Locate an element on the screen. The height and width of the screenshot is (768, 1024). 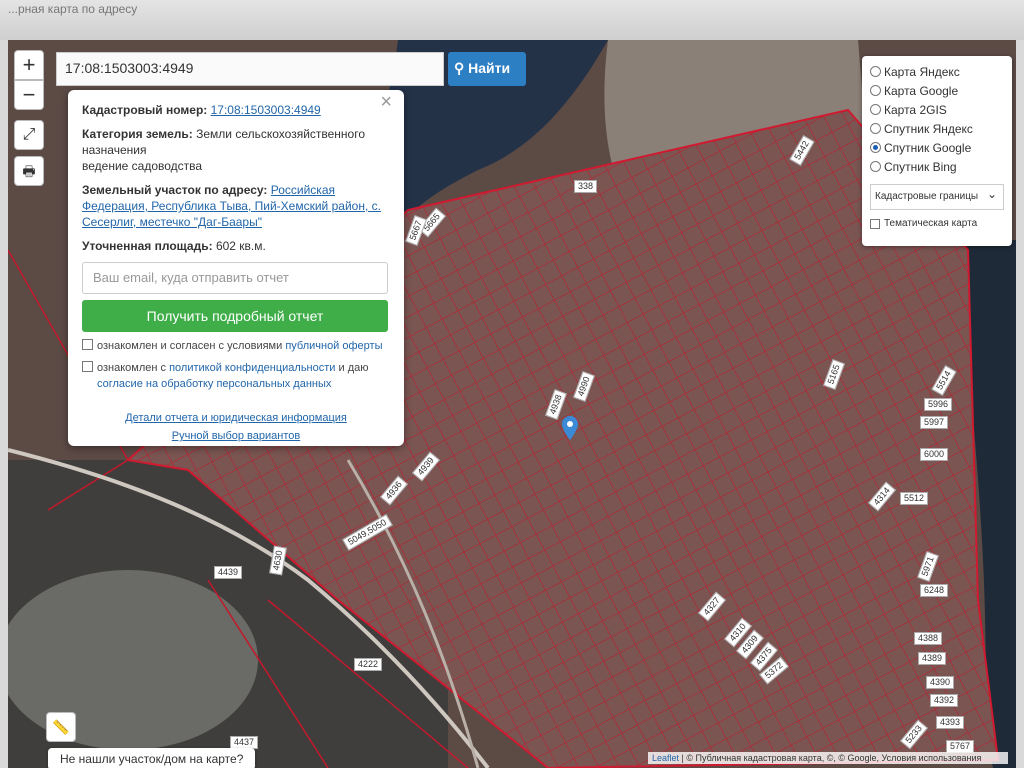
overlay-select: Кадастровые границы is located at coordinates (937, 197).